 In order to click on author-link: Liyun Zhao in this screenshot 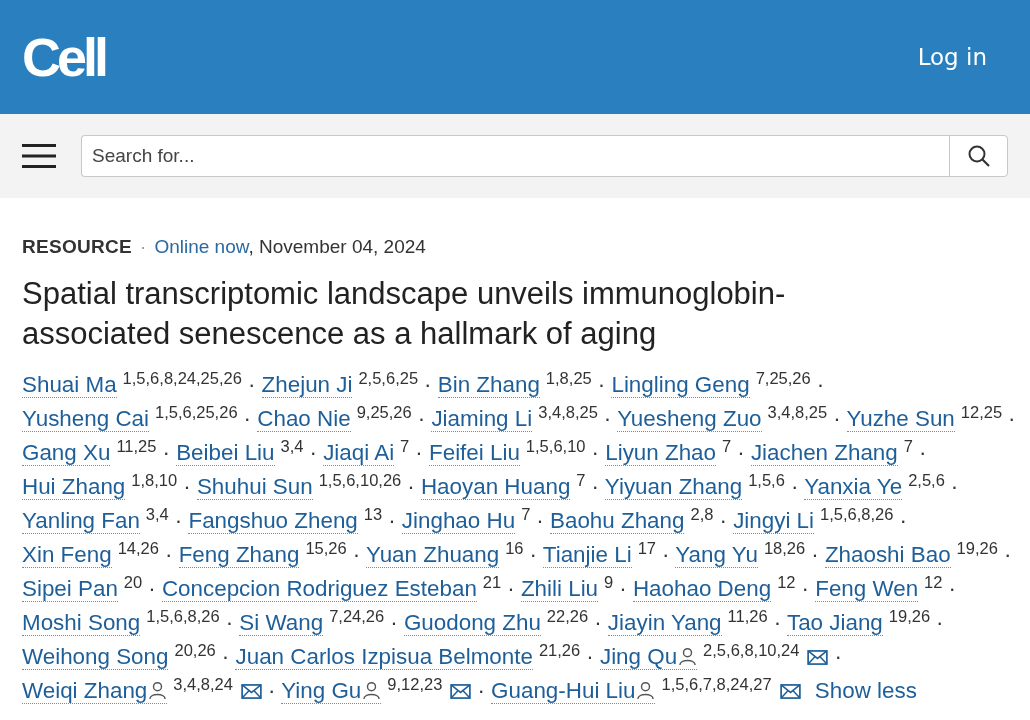, I will do `click(660, 453)`.